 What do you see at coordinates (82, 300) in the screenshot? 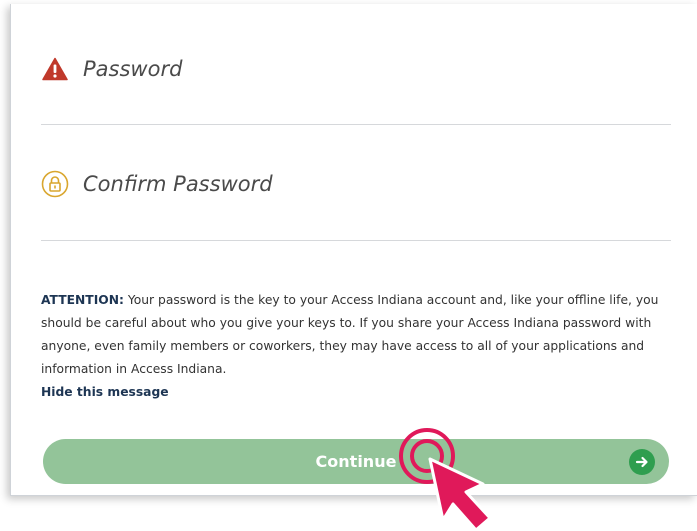
I see `attention-label: ATTENTION:` at bounding box center [82, 300].